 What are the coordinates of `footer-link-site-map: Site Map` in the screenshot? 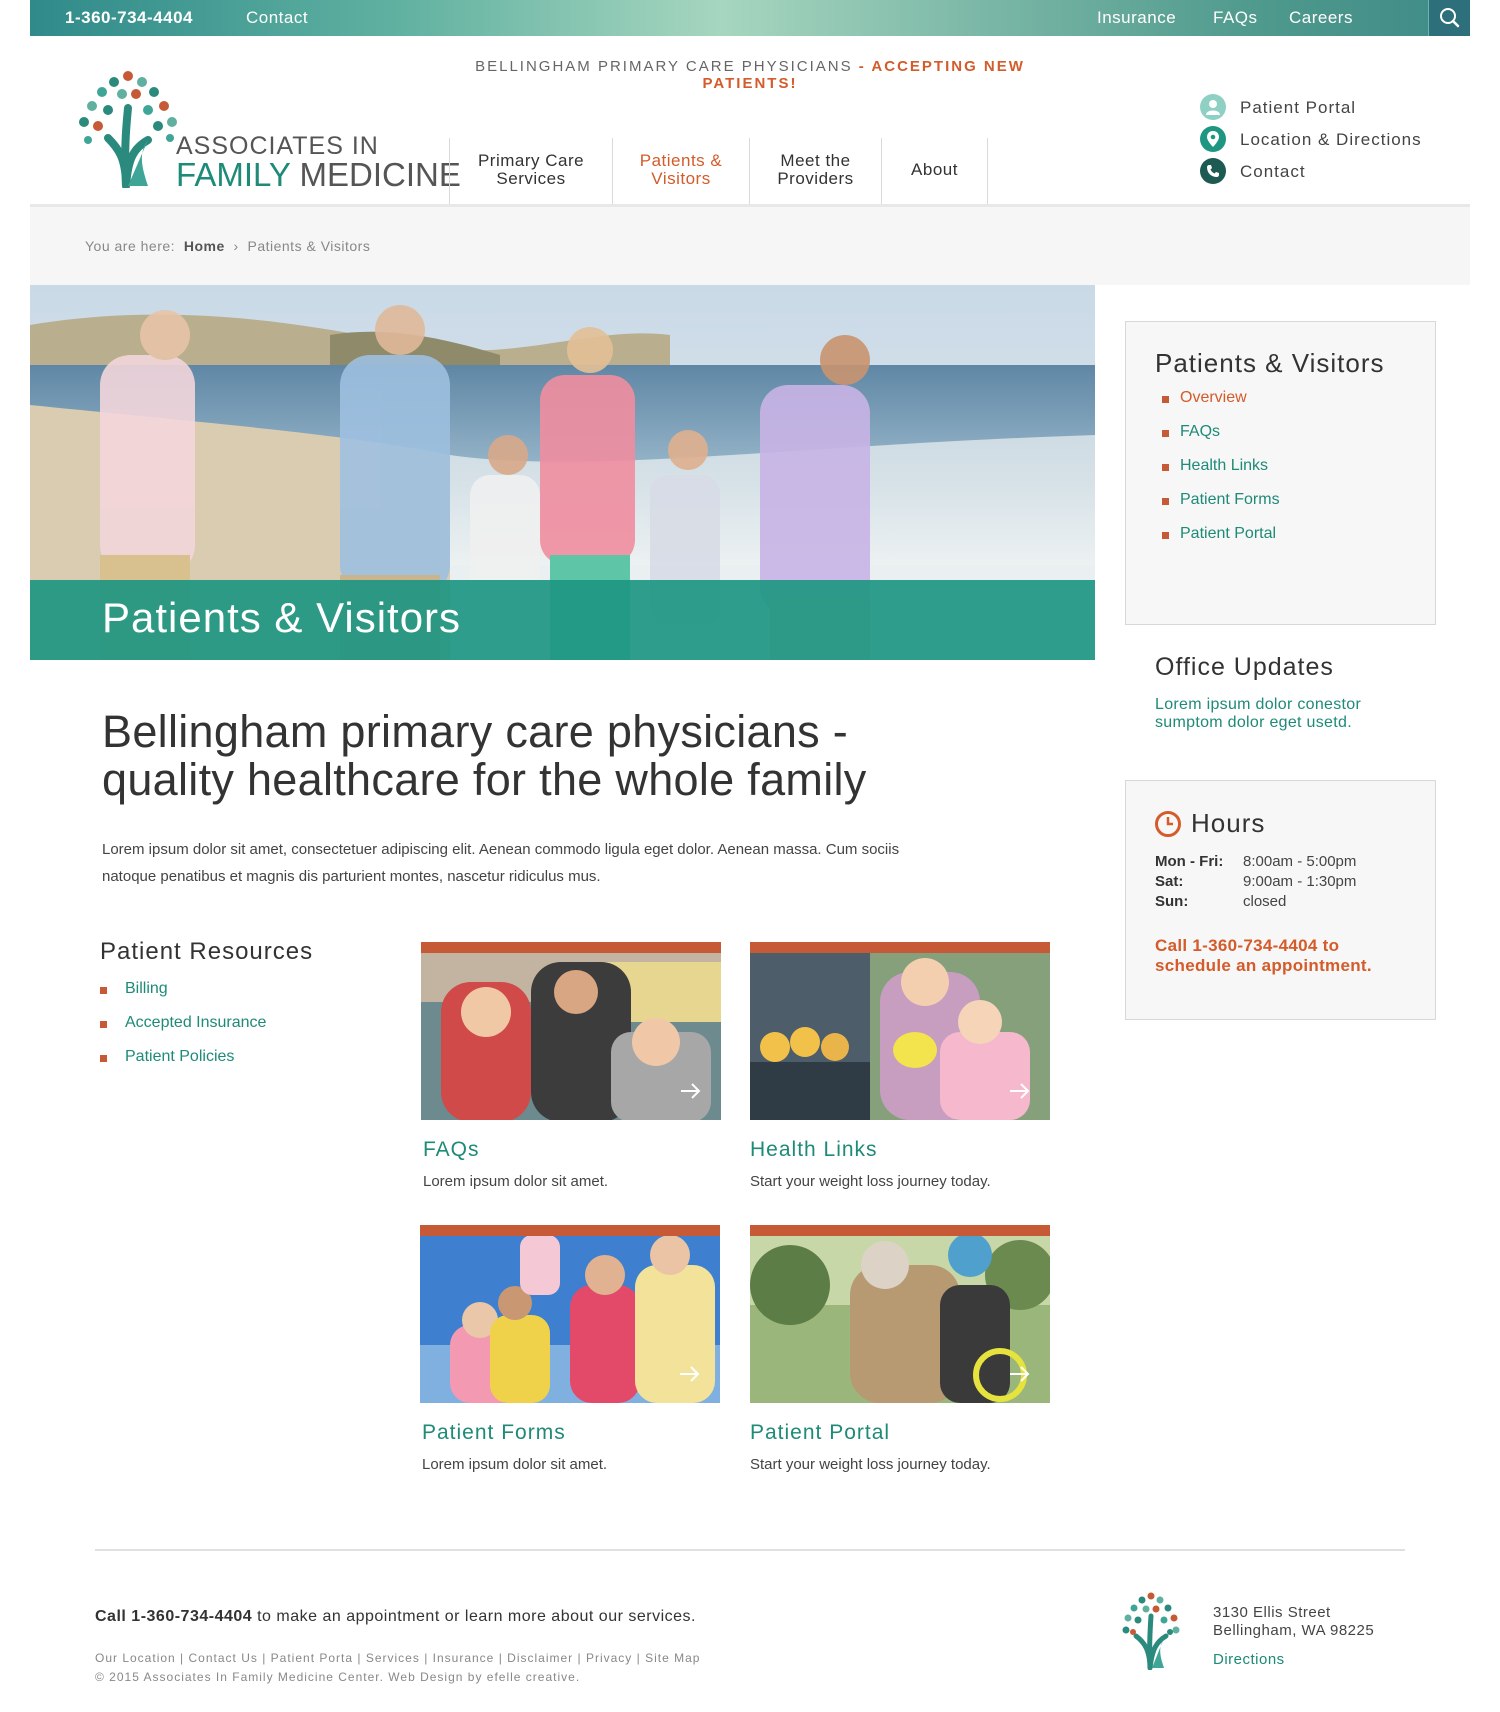 It's located at (672, 1658).